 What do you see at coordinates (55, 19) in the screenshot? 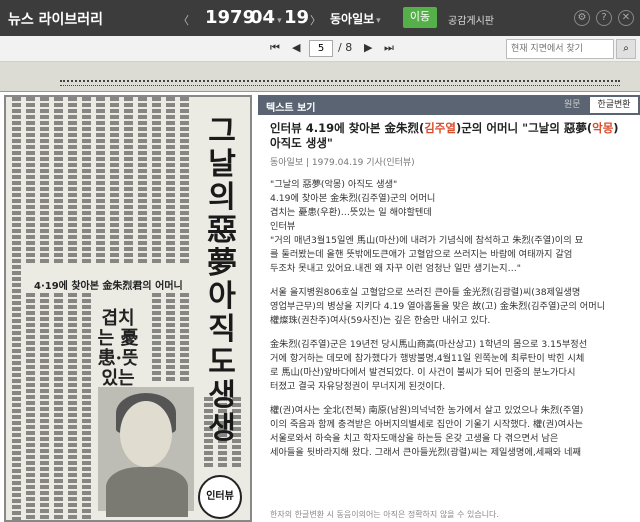
I see `brand-title: 뉴스 라이브러리` at bounding box center [55, 19].